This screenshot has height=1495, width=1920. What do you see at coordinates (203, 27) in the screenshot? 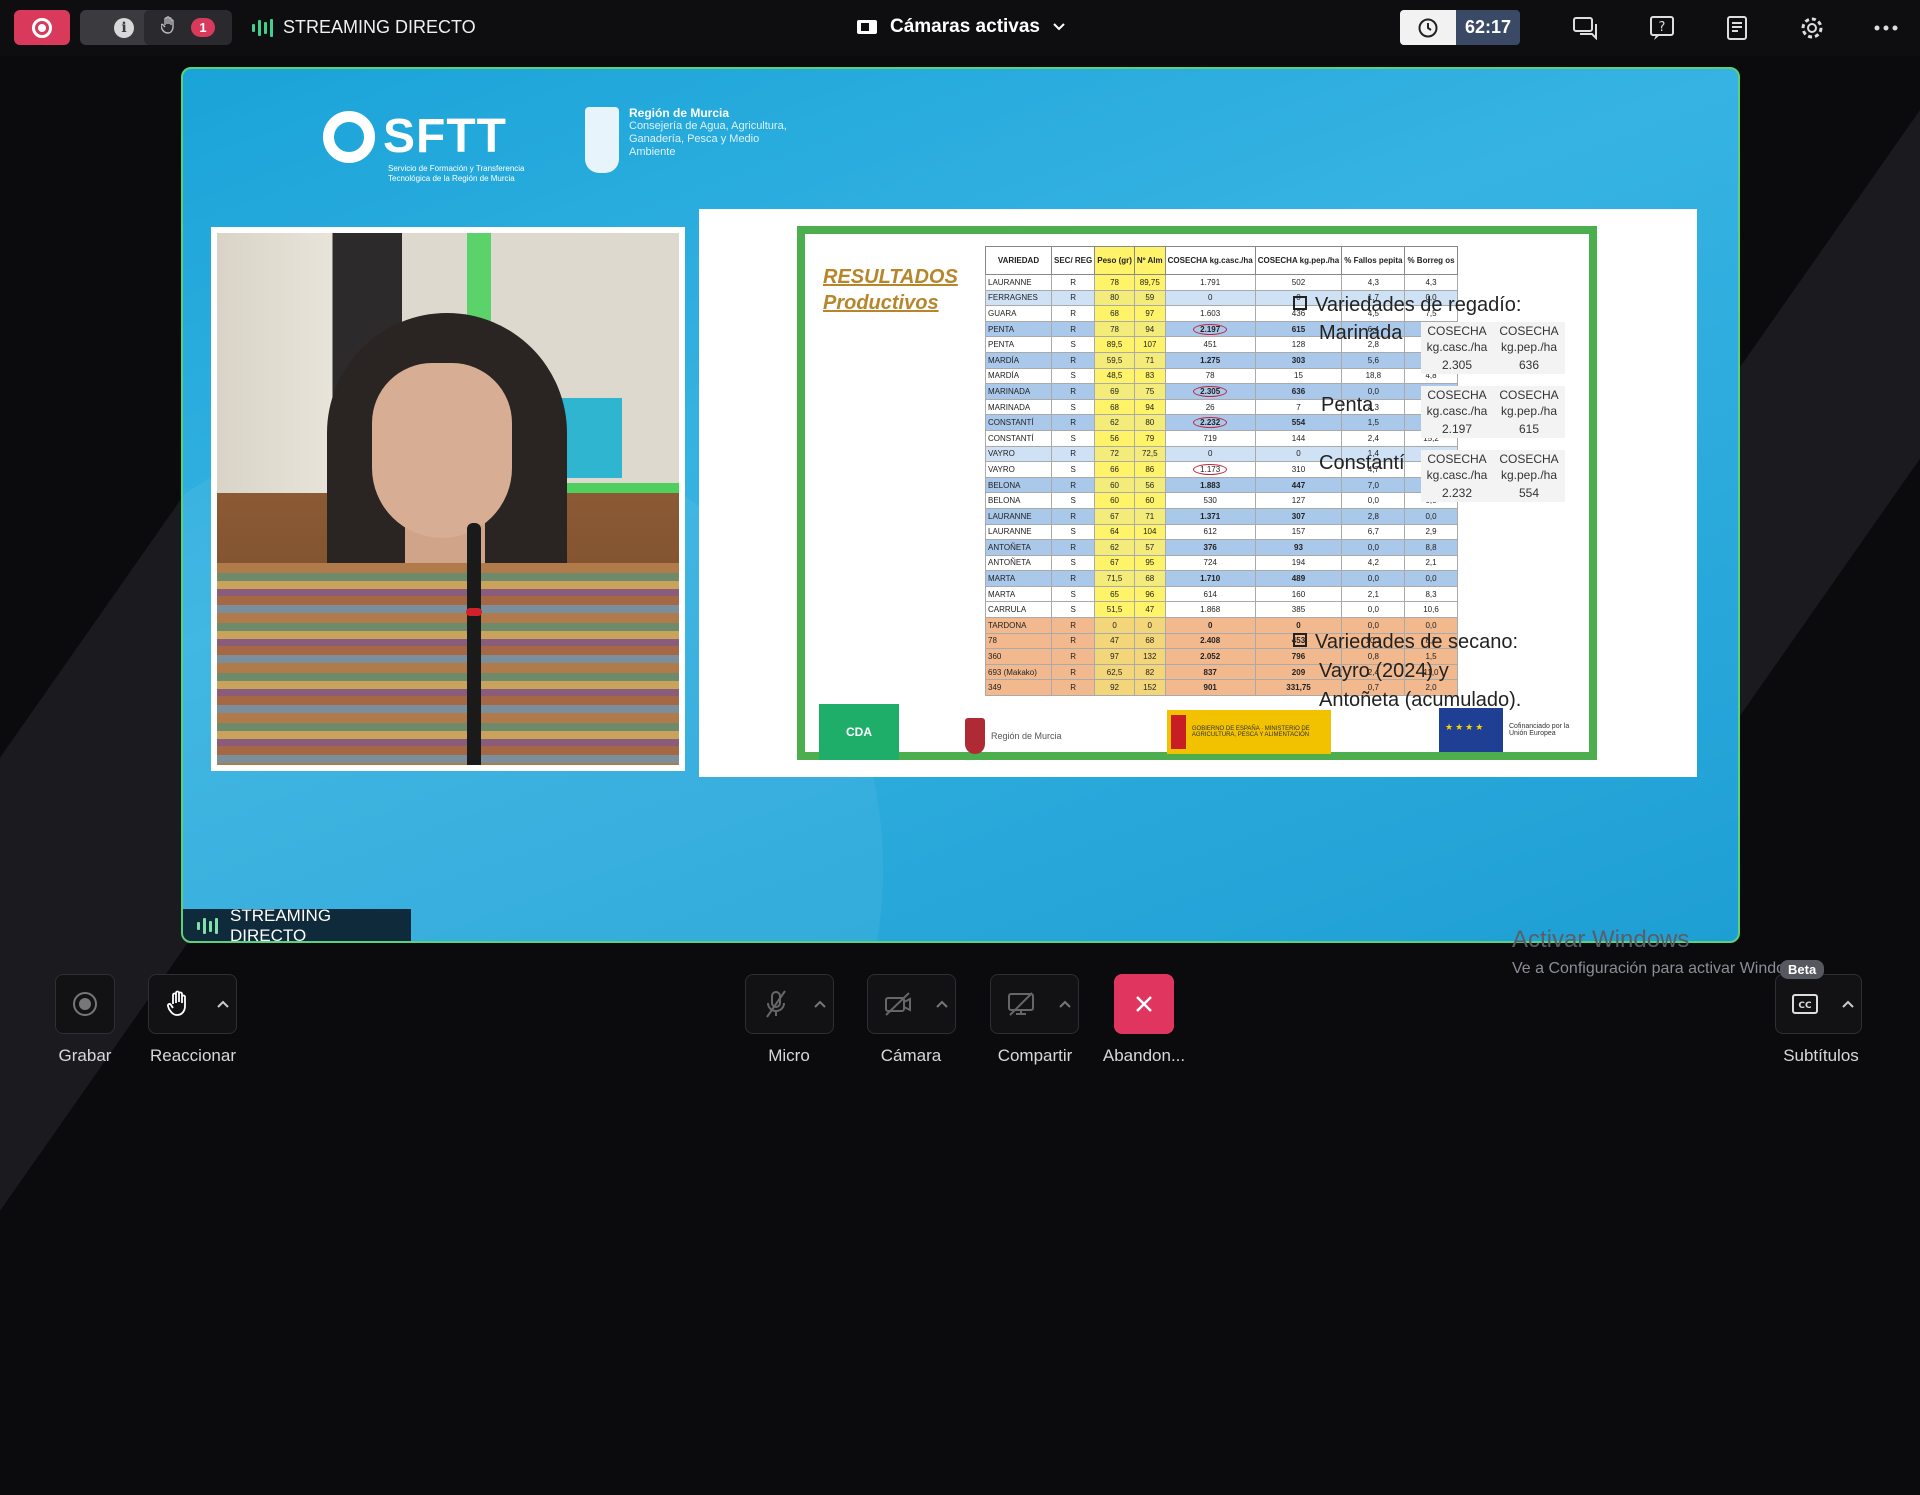
I see `raised-hands-count: 1` at bounding box center [203, 27].